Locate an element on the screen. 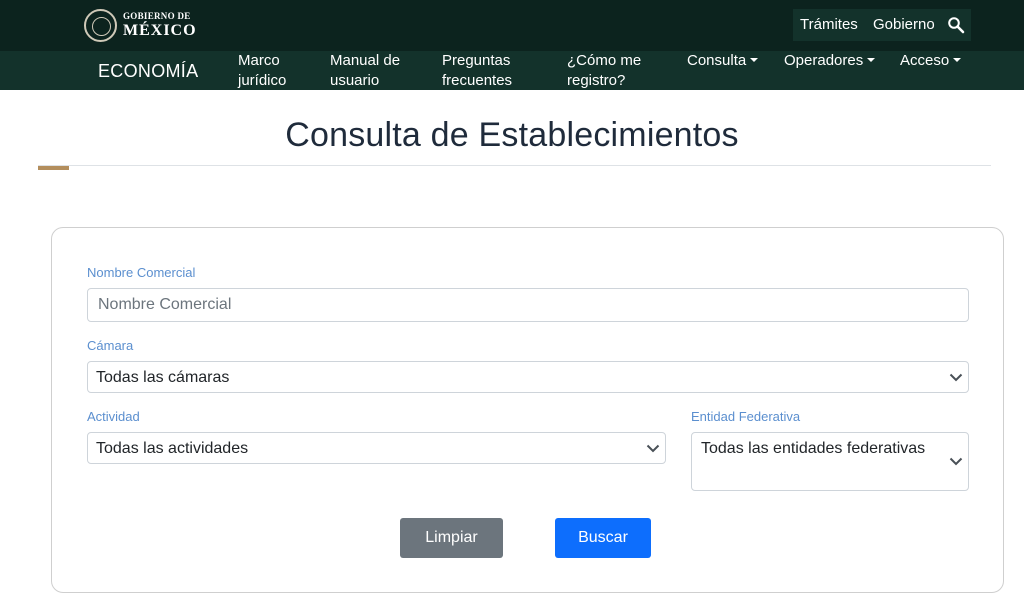 The height and width of the screenshot is (614, 1024). nav-consulta-dropdown: Consulta is located at coordinates (723, 61).